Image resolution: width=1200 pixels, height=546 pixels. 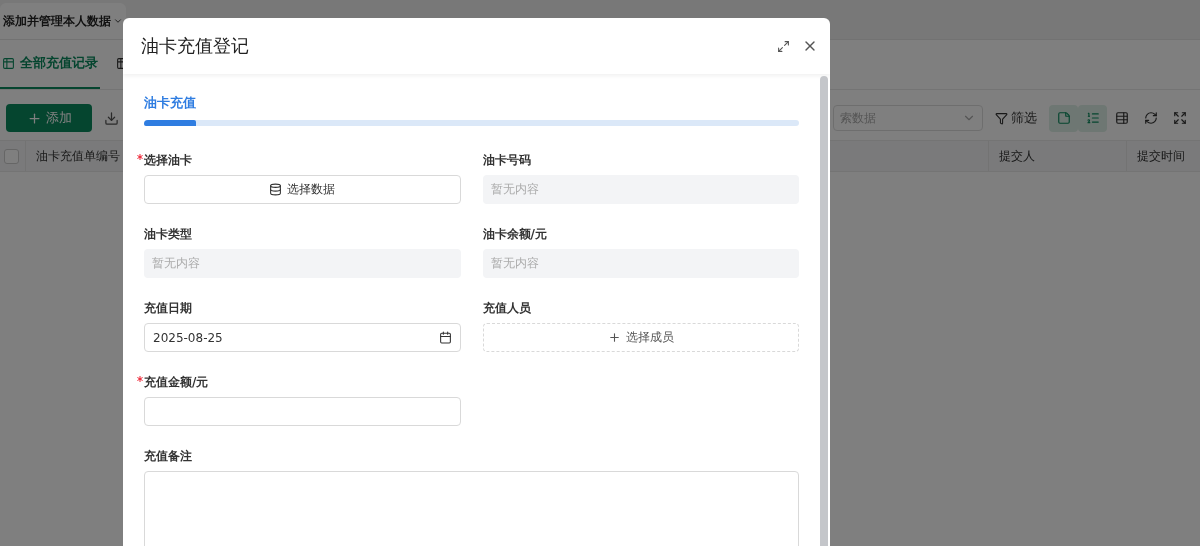 I want to click on field-label: 油卡号码, so click(x=506, y=160).